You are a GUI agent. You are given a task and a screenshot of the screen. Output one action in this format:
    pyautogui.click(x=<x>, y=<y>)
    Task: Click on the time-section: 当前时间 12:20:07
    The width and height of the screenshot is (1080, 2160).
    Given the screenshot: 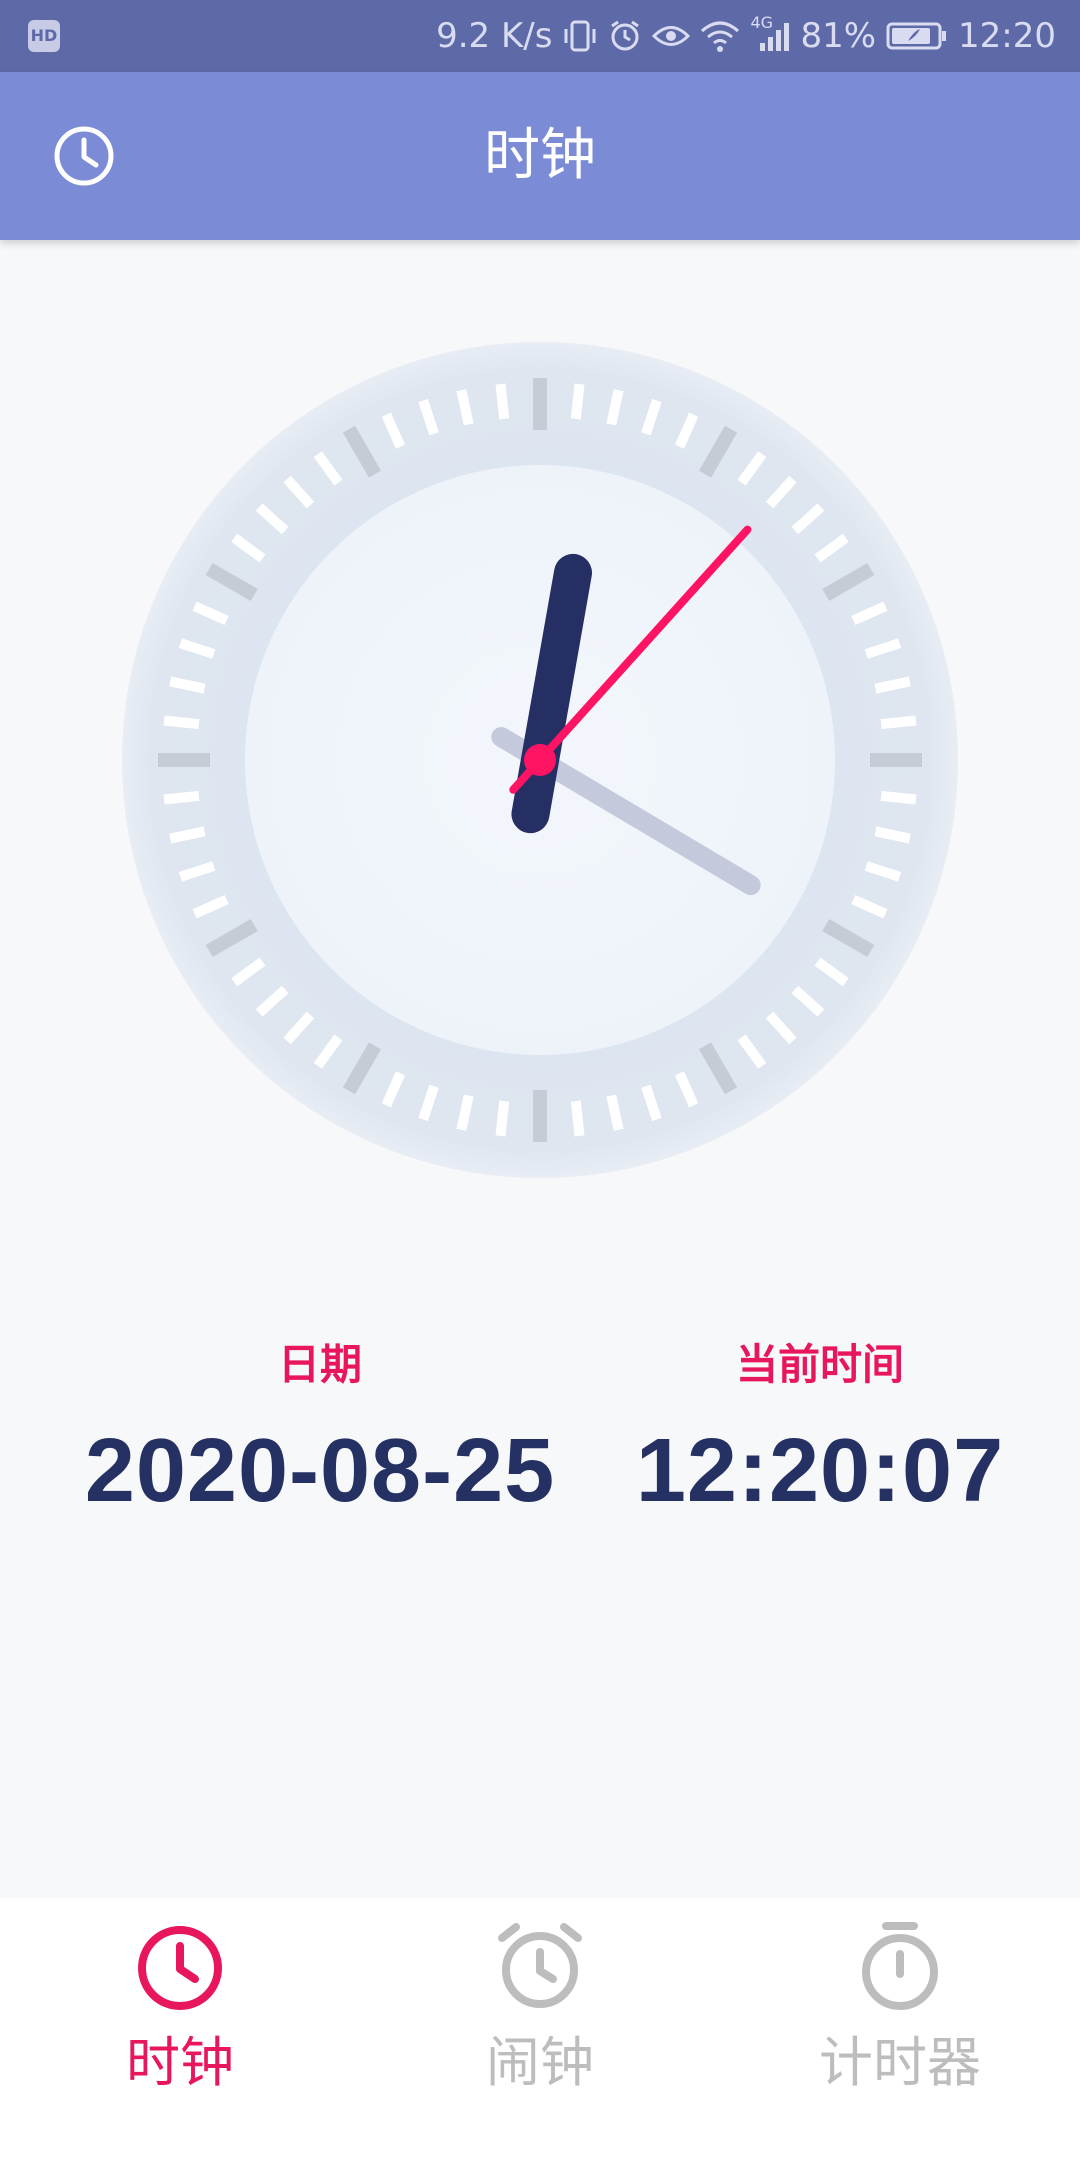 What is the action you would take?
    pyautogui.click(x=820, y=1426)
    